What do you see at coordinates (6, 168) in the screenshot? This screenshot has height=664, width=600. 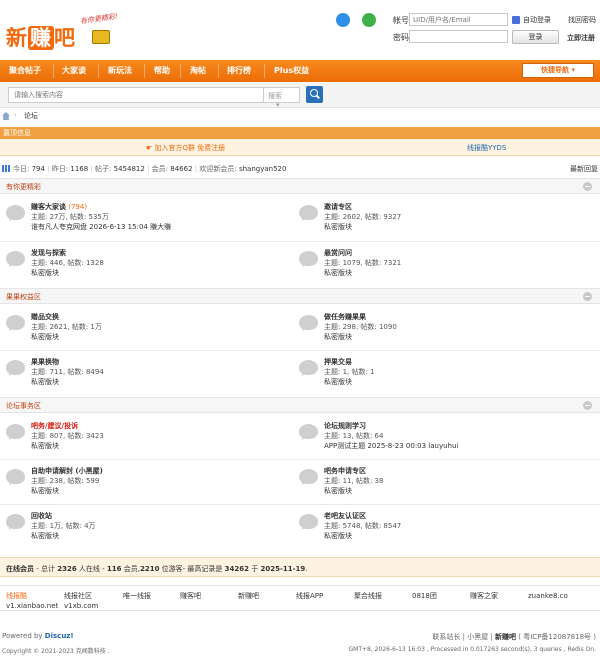 I see `stats-chart-icon` at bounding box center [6, 168].